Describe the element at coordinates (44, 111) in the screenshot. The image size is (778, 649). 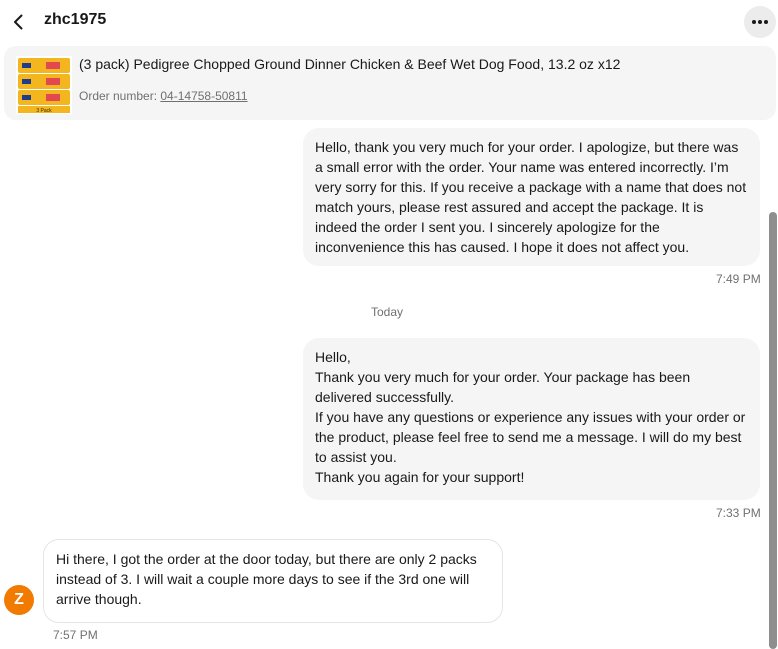
I see `thumbnail-caption: 3 Pack` at that location.